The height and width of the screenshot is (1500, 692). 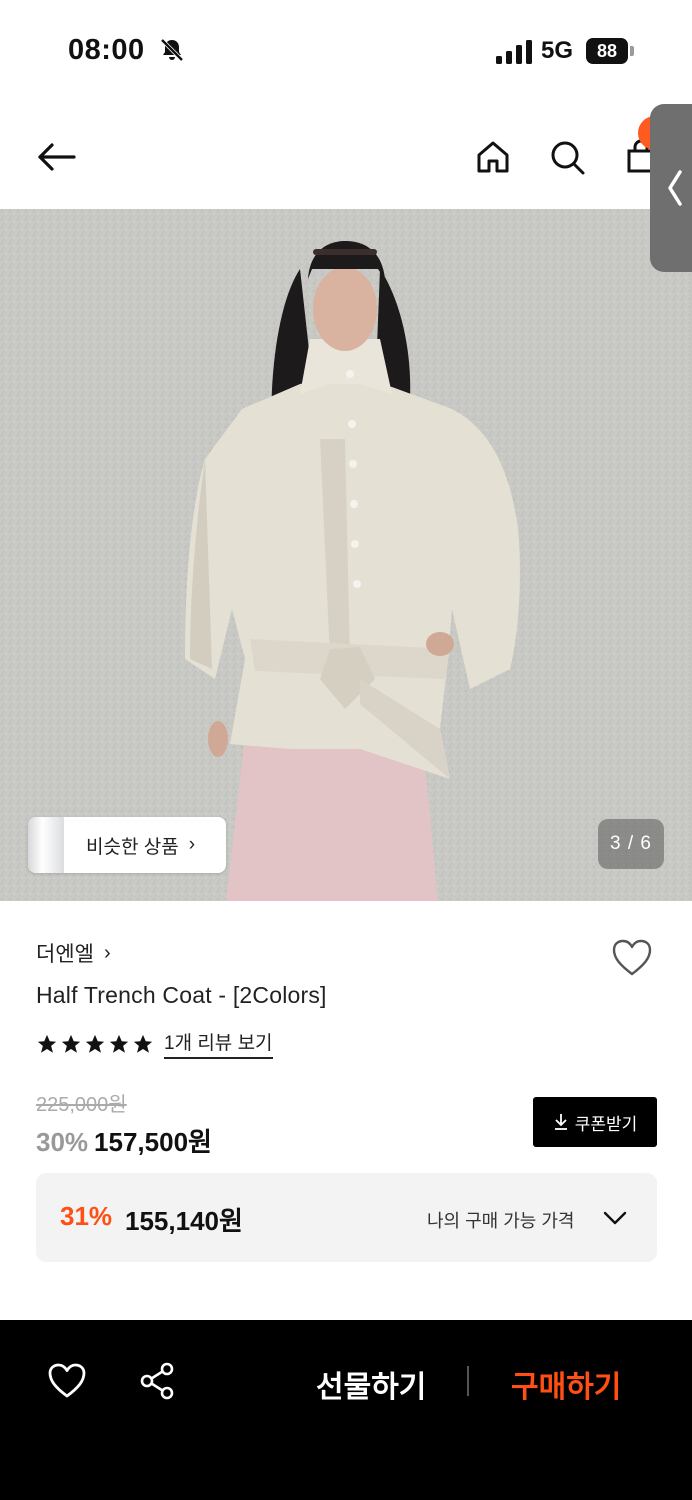 I want to click on my-price-dropdown: 31% 155,140원 나의 구매 가능 가격, so click(x=346, y=1217).